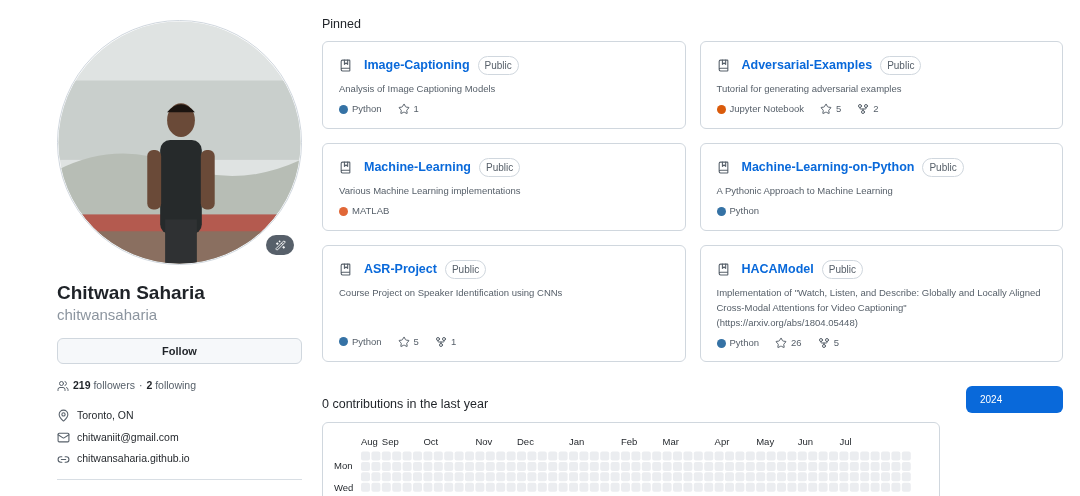  What do you see at coordinates (171, 386) in the screenshot?
I see `following-link: 2 following` at bounding box center [171, 386].